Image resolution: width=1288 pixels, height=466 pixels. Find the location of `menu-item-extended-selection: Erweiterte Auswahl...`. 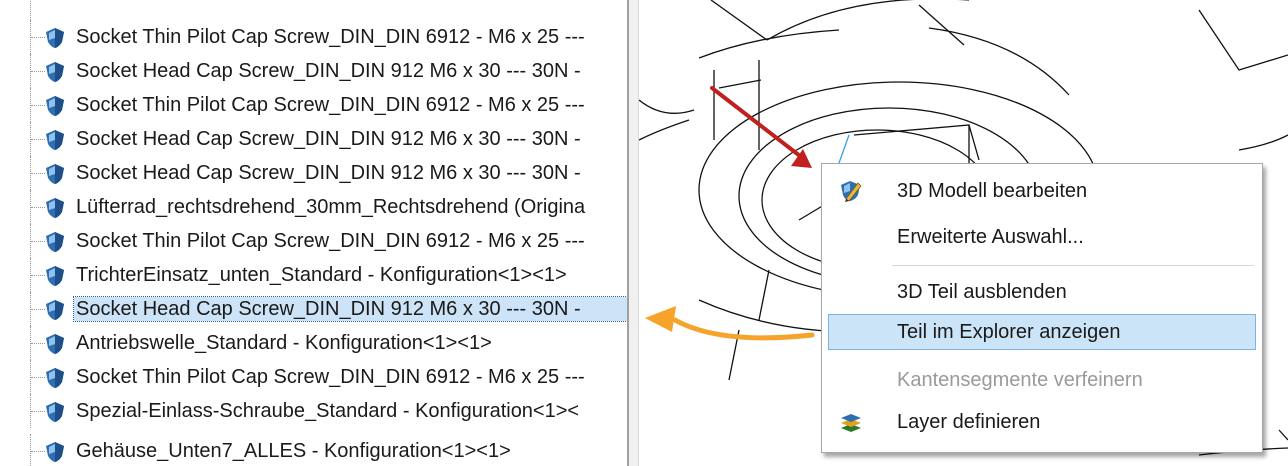

menu-item-extended-selection: Erweiterte Auswahl... is located at coordinates (1042, 237).